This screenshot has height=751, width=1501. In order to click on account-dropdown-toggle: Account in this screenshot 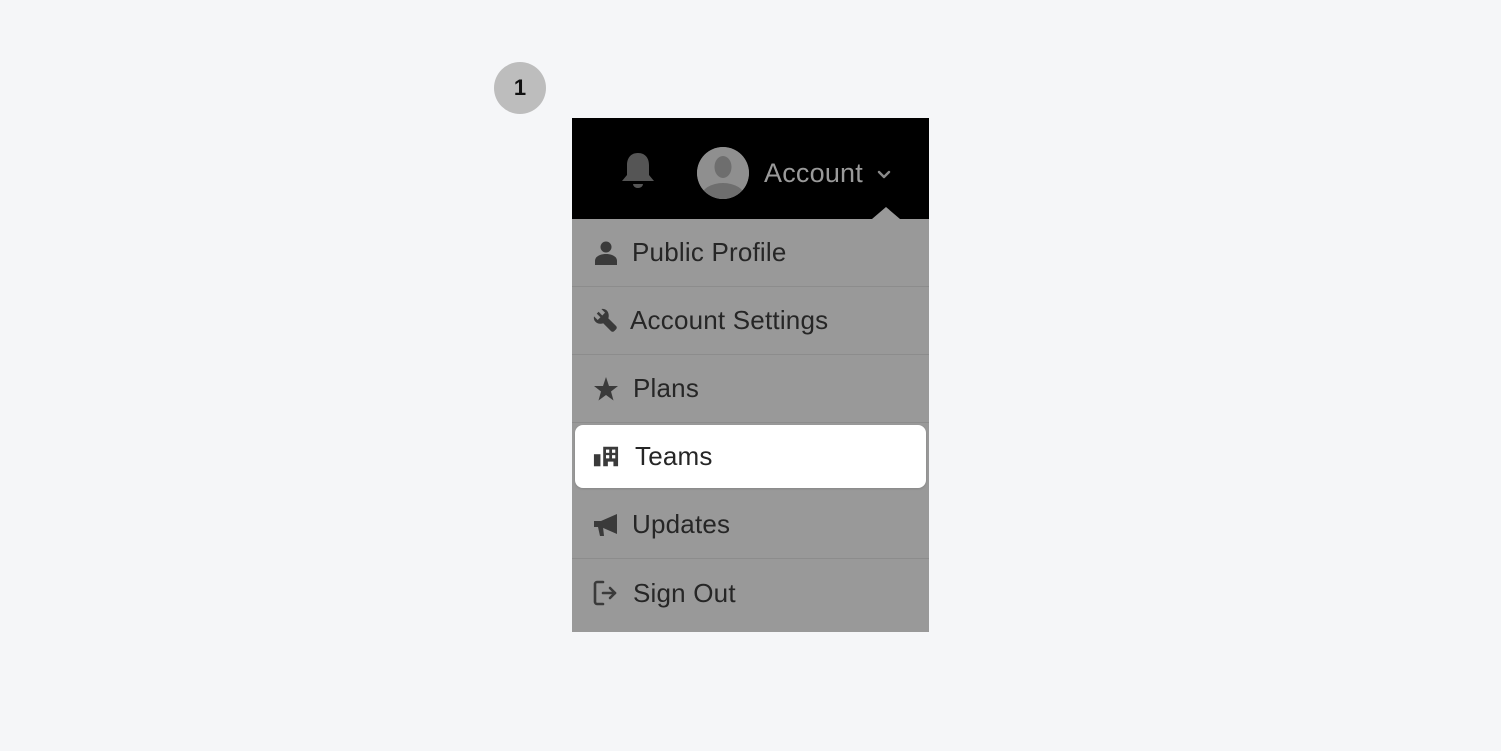, I will do `click(794, 173)`.